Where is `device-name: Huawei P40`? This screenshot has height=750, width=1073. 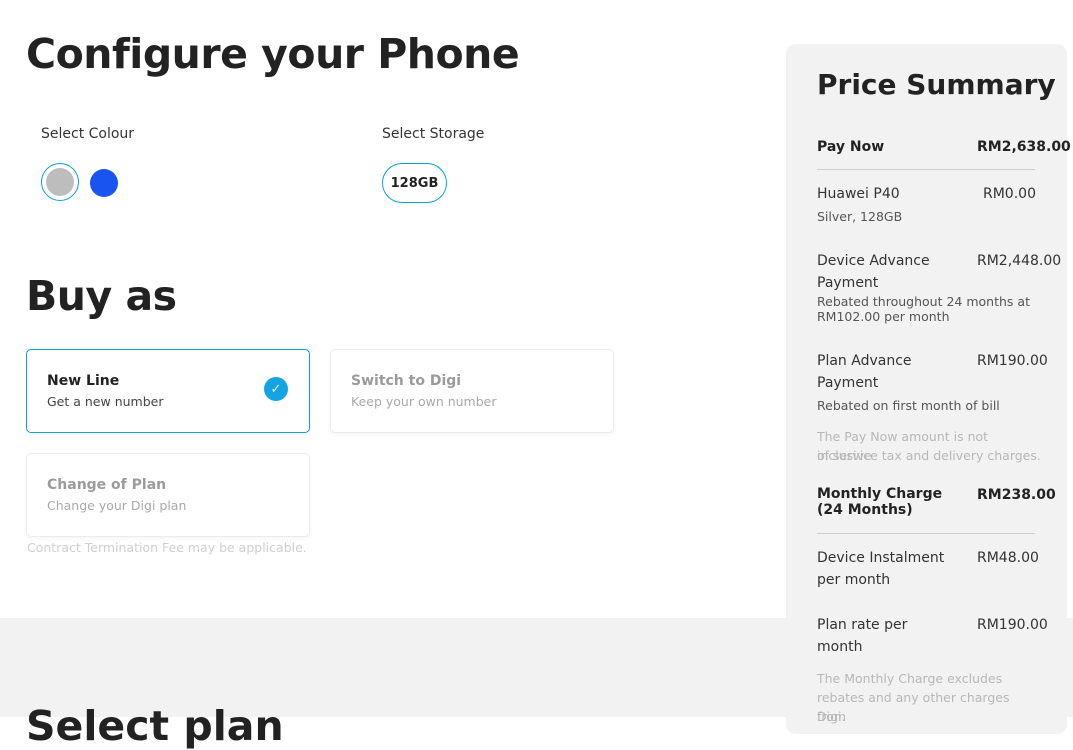
device-name: Huawei P40 is located at coordinates (858, 194).